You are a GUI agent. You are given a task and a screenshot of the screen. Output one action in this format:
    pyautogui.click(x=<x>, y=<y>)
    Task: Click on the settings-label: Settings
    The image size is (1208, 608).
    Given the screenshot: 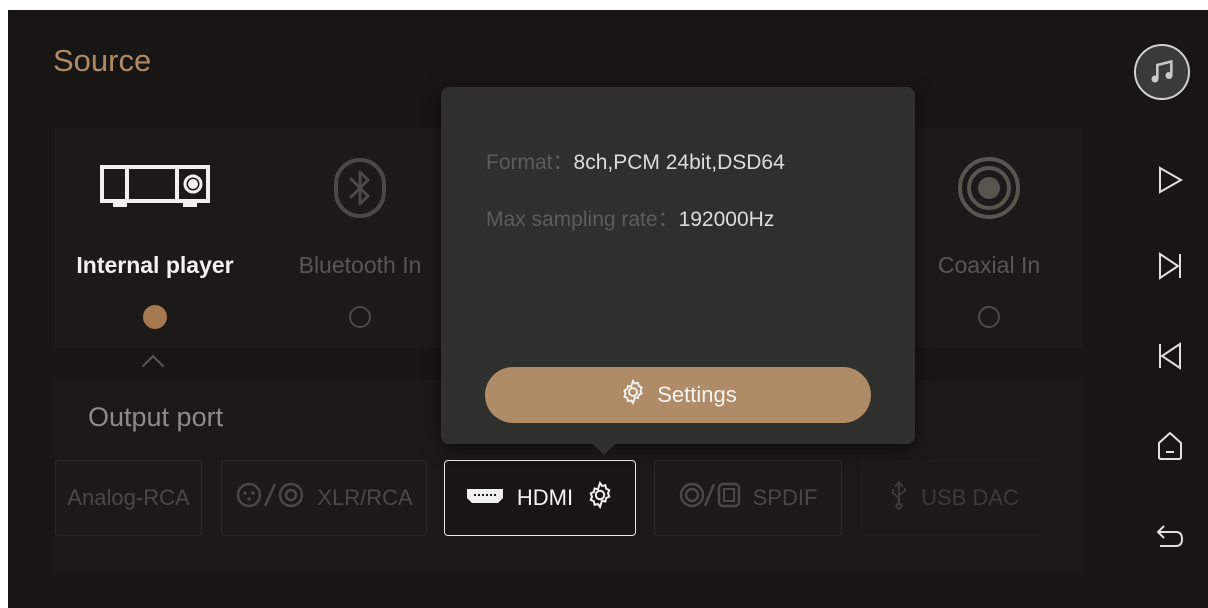 What is the action you would take?
    pyautogui.click(x=697, y=394)
    